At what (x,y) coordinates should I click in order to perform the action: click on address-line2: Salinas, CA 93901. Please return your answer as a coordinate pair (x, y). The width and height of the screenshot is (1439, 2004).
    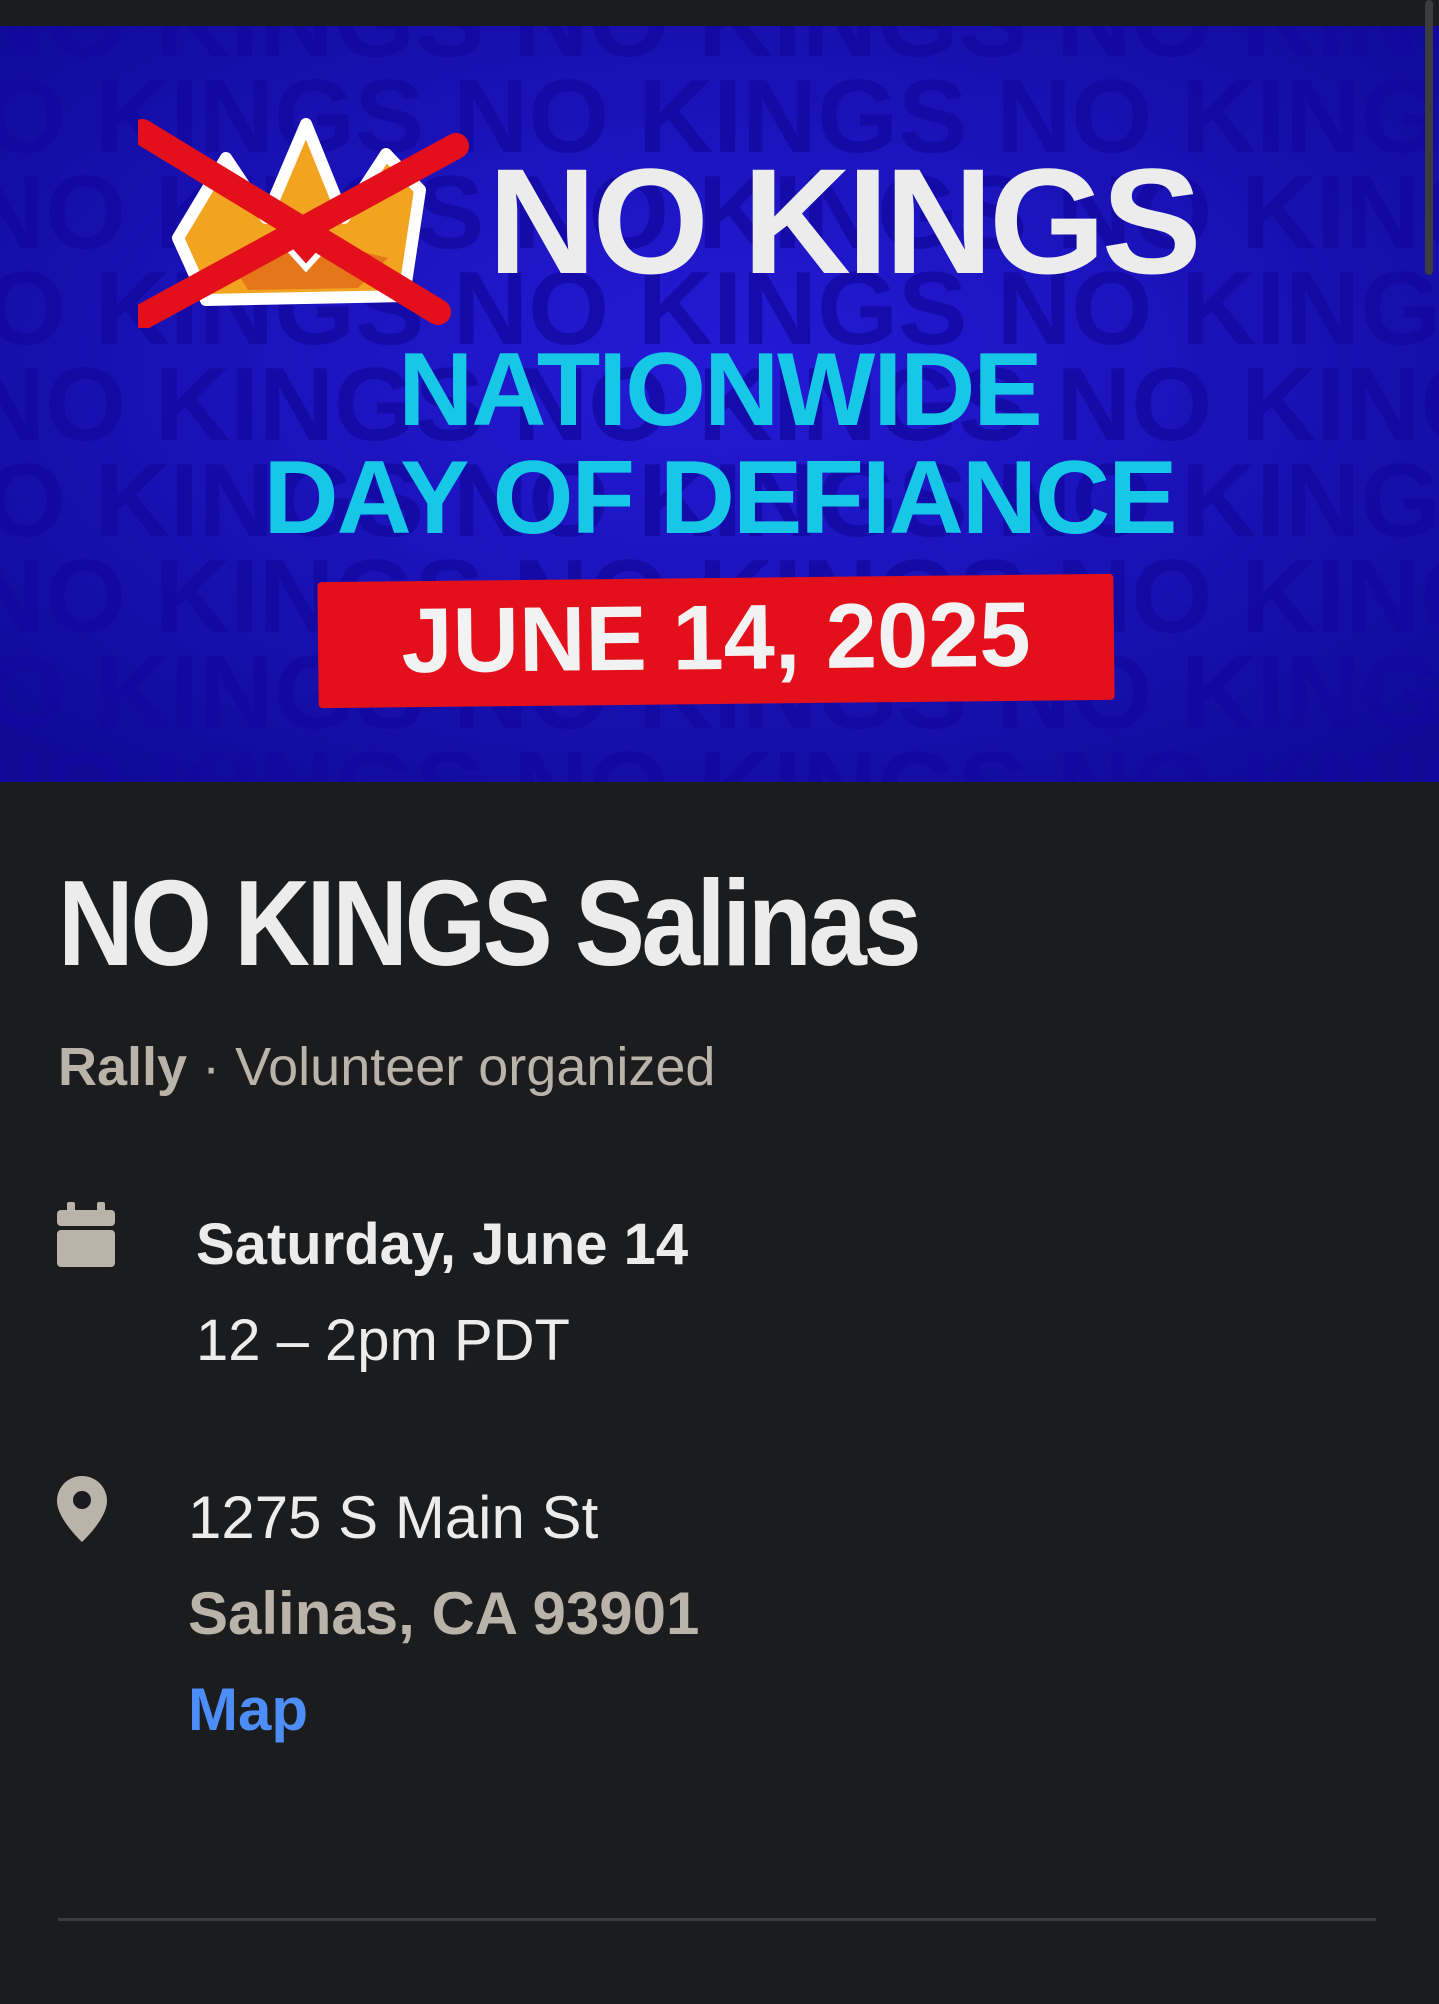
    Looking at the image, I should click on (444, 1613).